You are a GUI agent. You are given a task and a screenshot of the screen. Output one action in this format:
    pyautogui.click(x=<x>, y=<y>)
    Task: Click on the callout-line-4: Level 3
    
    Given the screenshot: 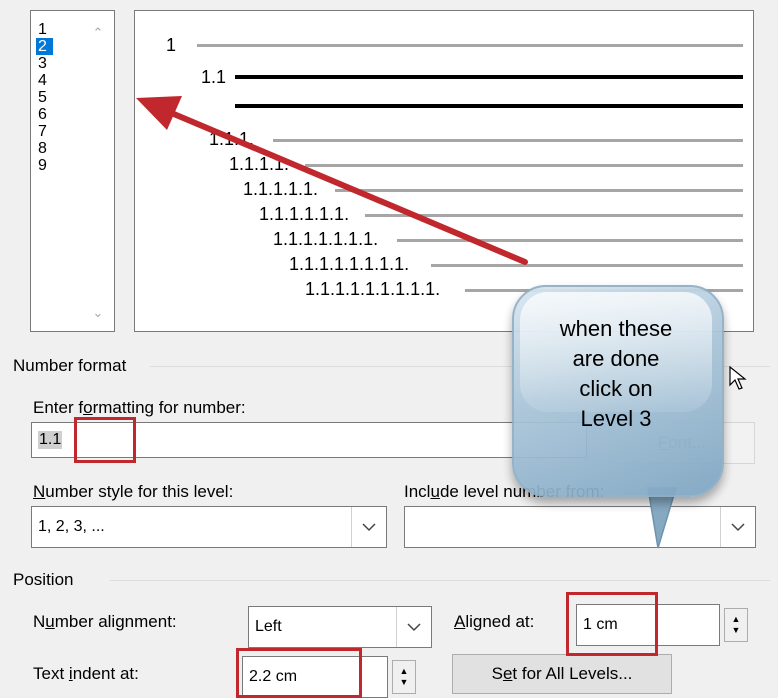 What is the action you would take?
    pyautogui.click(x=616, y=418)
    